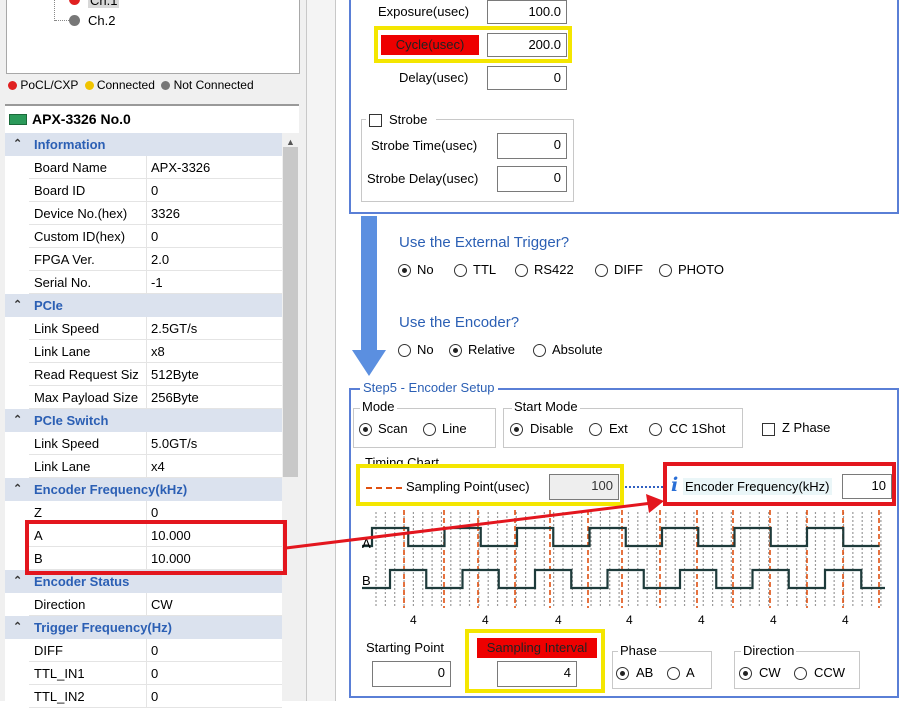  What do you see at coordinates (155, 167) in the screenshot?
I see `property-row: Board Name APX-3326` at bounding box center [155, 167].